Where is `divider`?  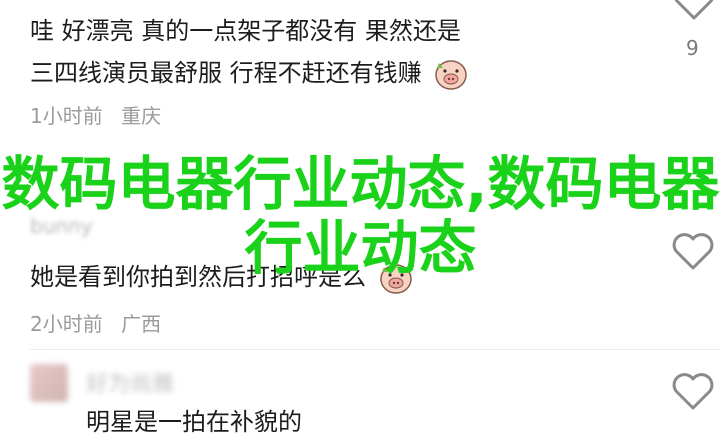 divider is located at coordinates (375, 349).